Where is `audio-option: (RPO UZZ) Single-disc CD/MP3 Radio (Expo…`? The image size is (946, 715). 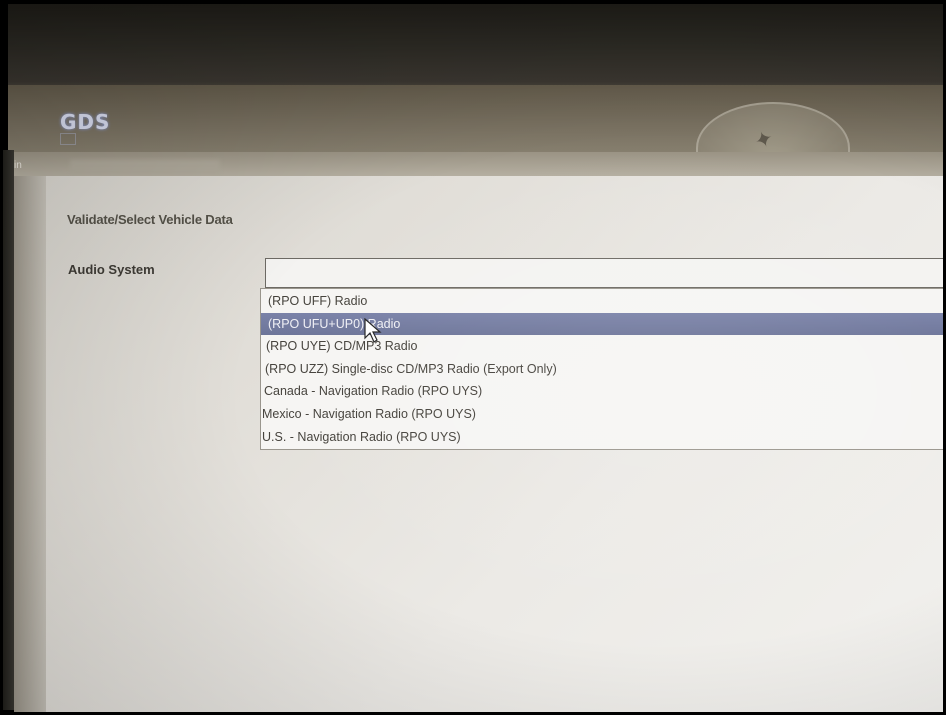
audio-option: (RPO UZZ) Single-disc CD/MP3 Radio (Expo… is located at coordinates (603, 369).